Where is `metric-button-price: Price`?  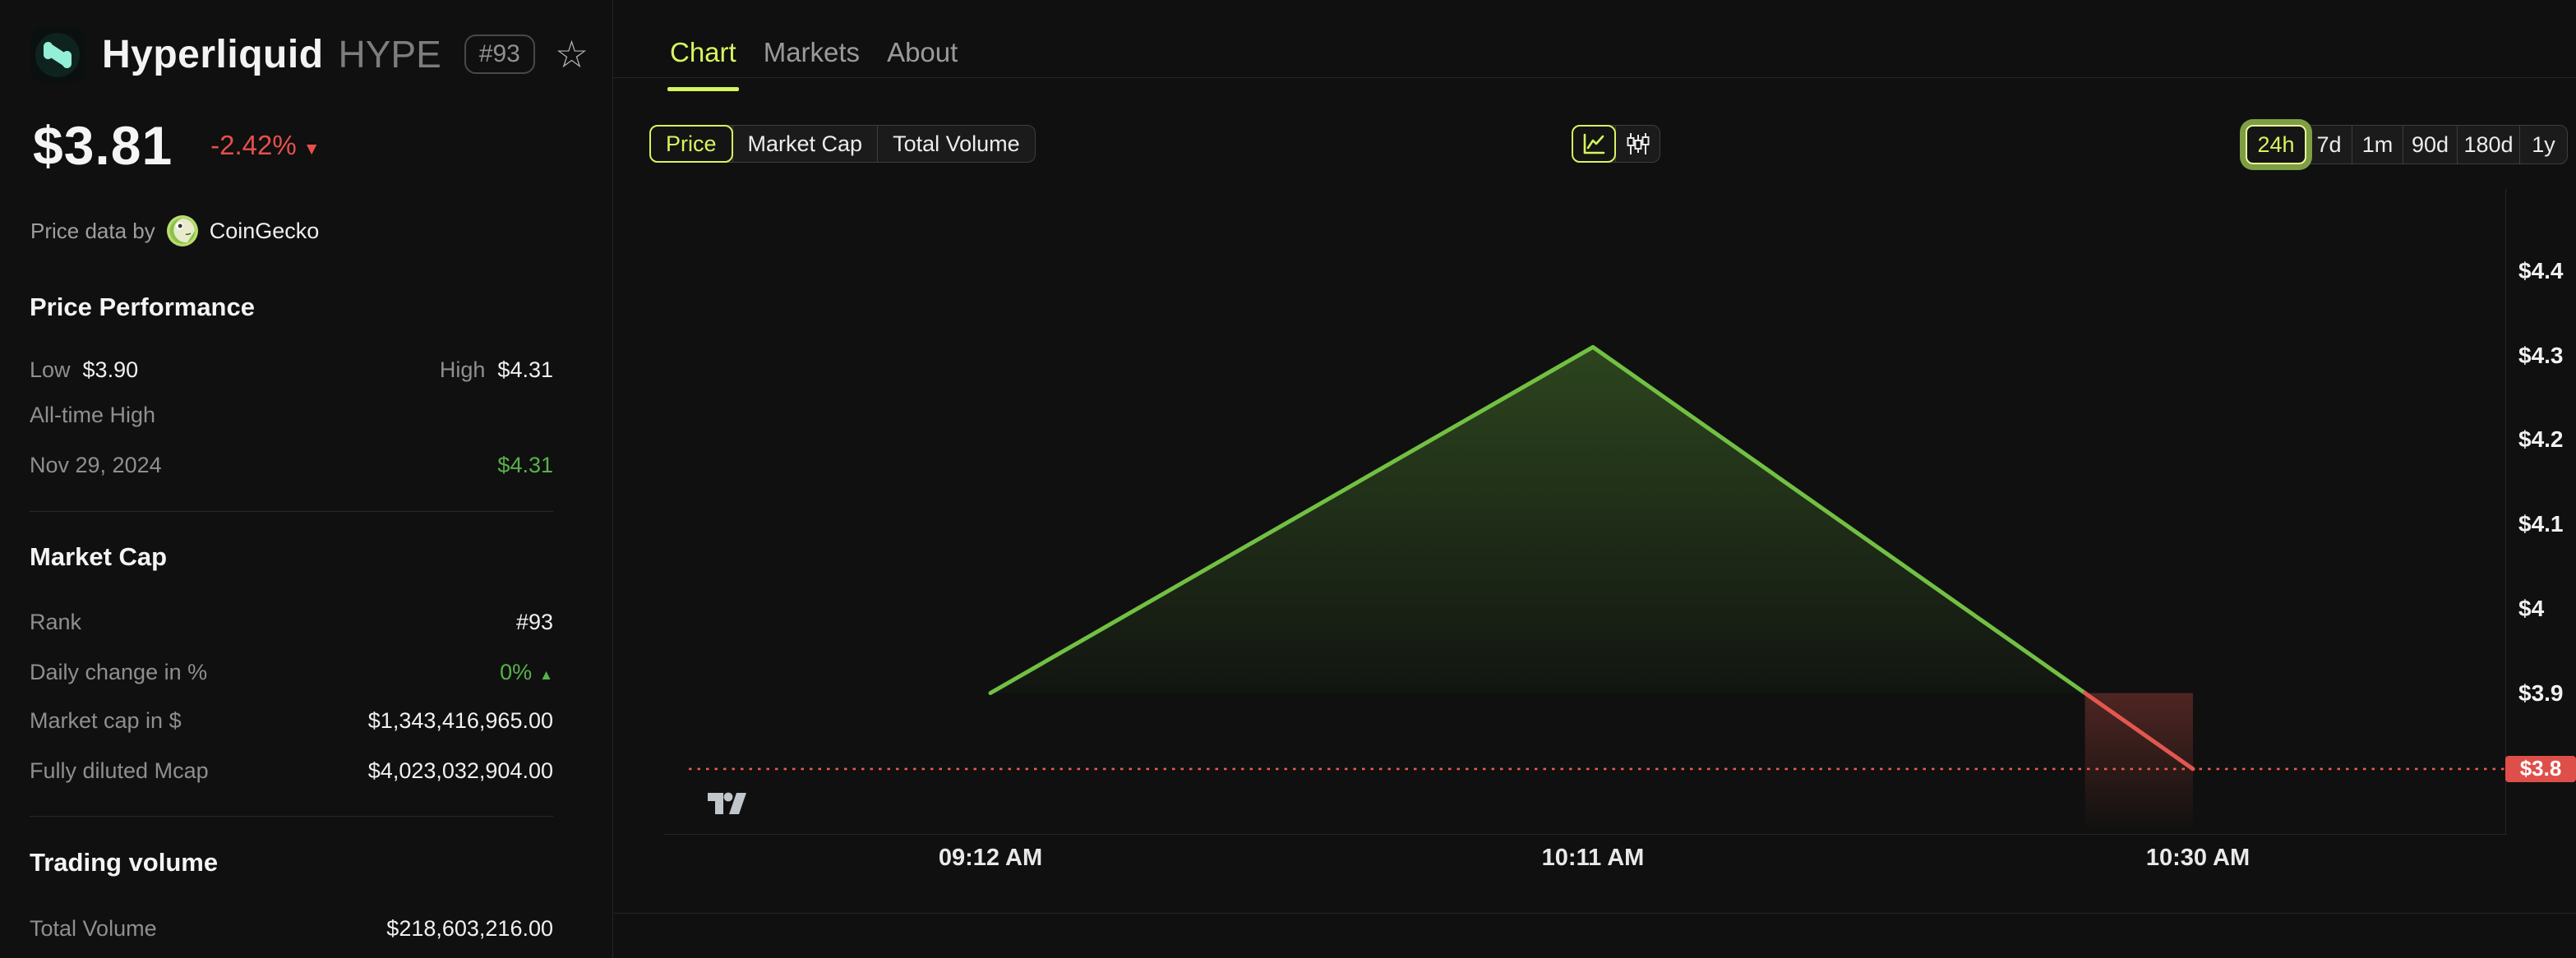 metric-button-price: Price is located at coordinates (691, 144).